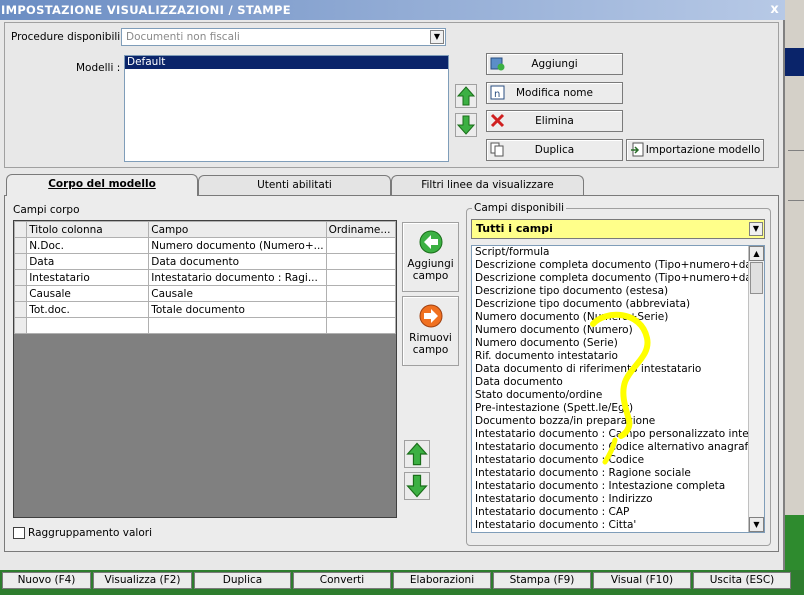 The image size is (804, 595). Describe the element at coordinates (756, 278) in the screenshot. I see `scroll-thumb` at that location.